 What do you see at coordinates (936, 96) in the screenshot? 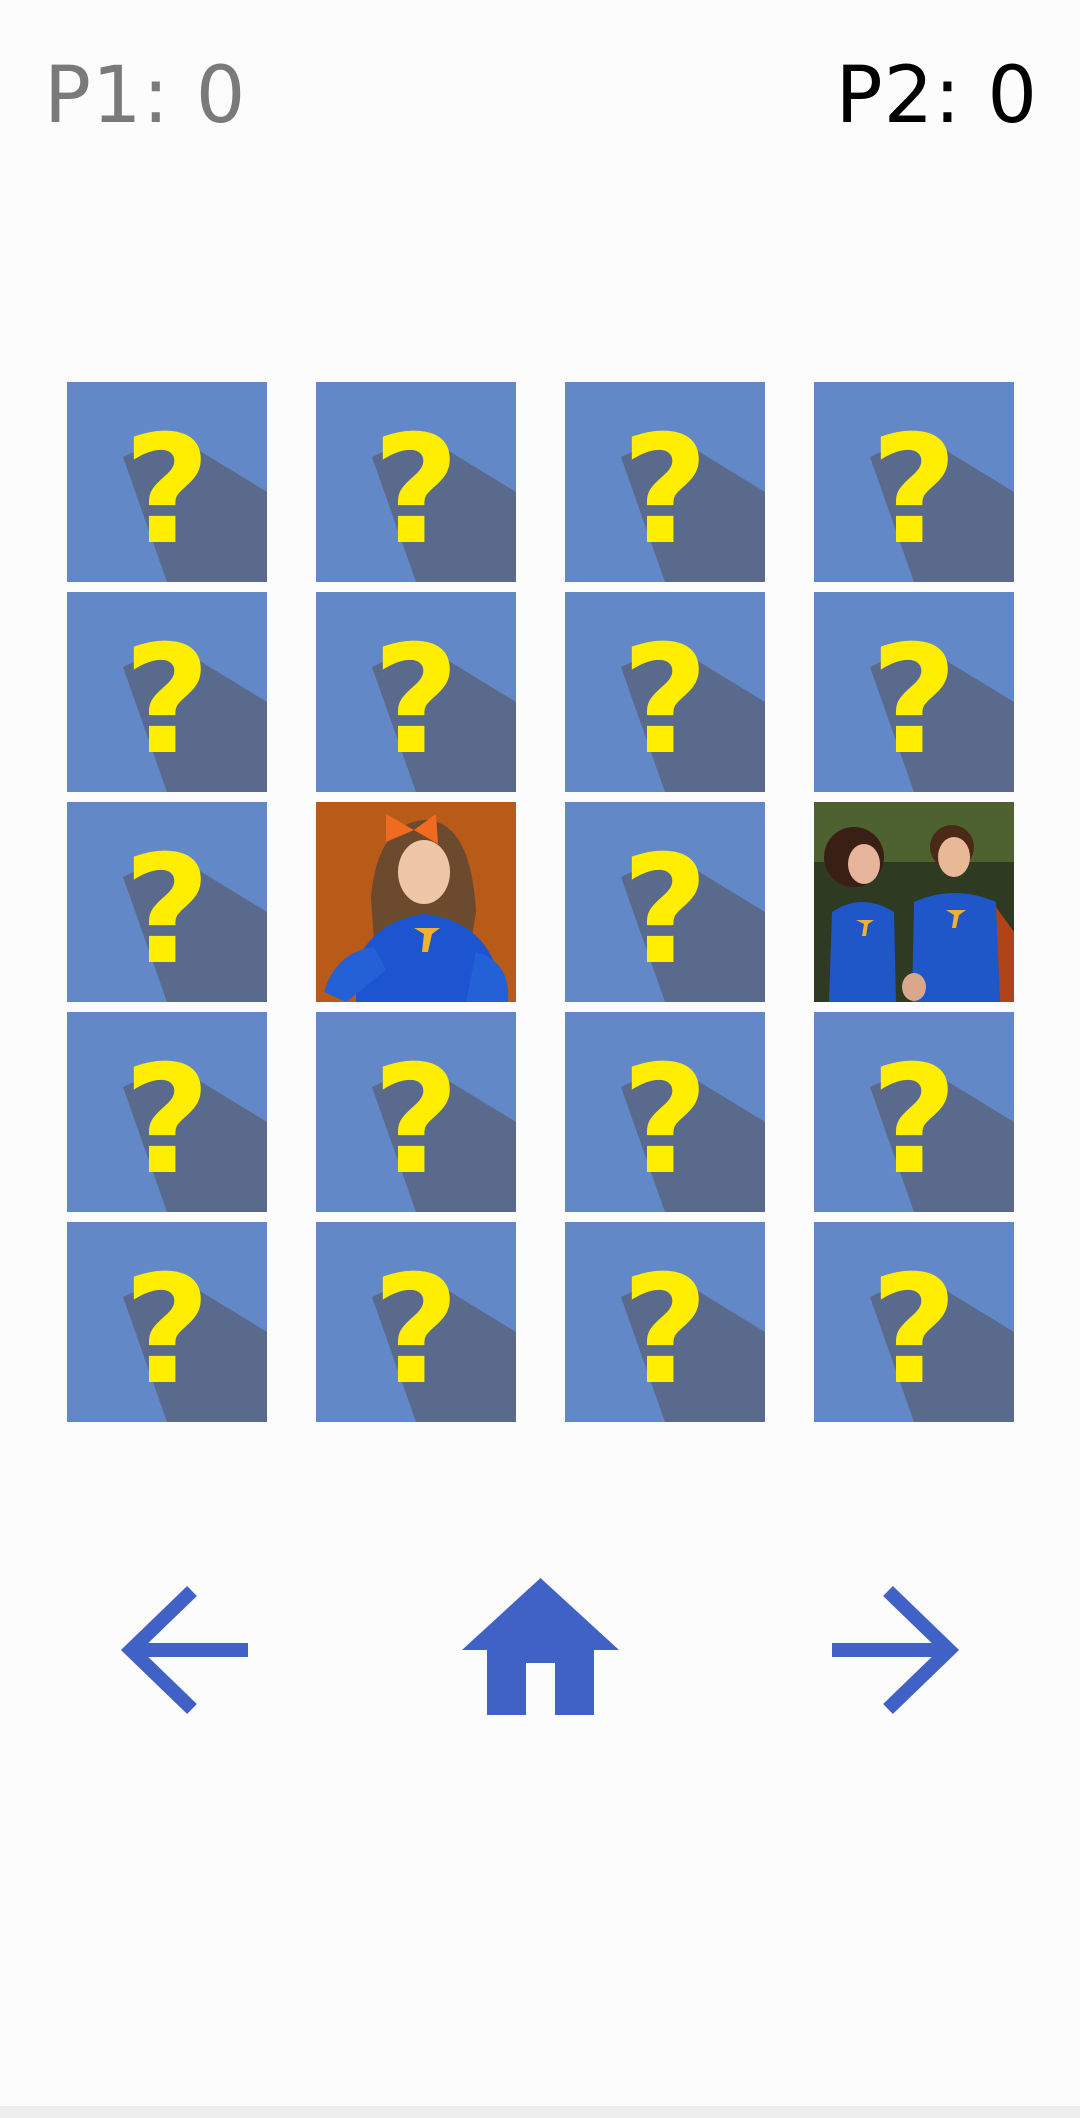
I see `player2-score: P2: 0` at bounding box center [936, 96].